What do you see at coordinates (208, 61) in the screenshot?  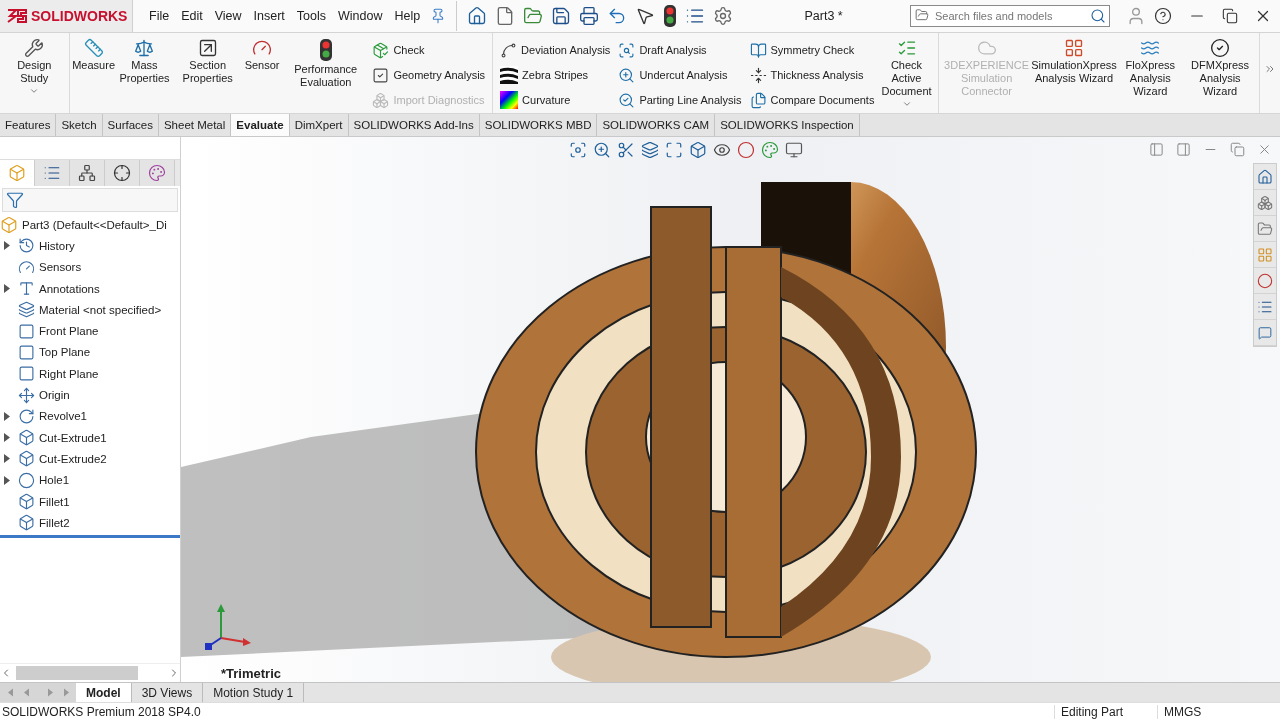 I see `ribbon-button: Section Properties` at bounding box center [208, 61].